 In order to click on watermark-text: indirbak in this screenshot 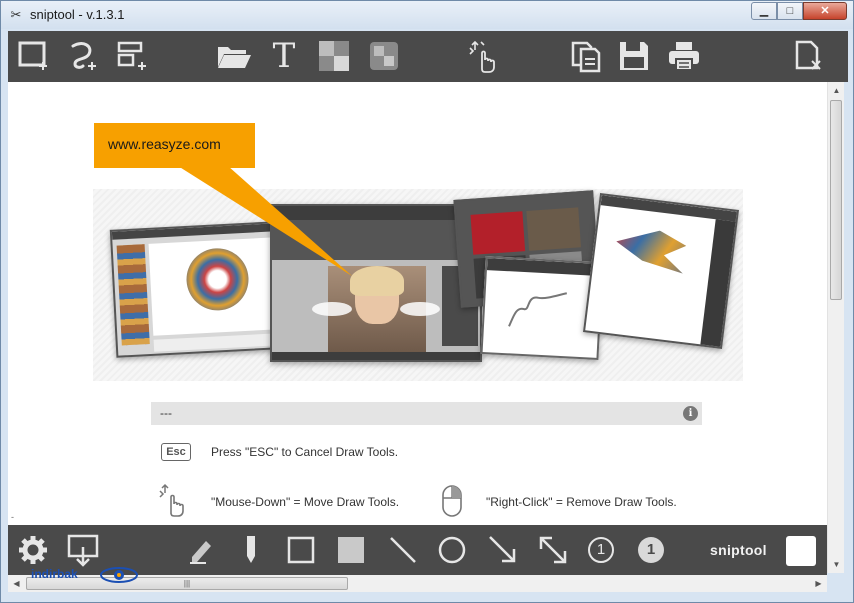, I will do `click(54, 574)`.